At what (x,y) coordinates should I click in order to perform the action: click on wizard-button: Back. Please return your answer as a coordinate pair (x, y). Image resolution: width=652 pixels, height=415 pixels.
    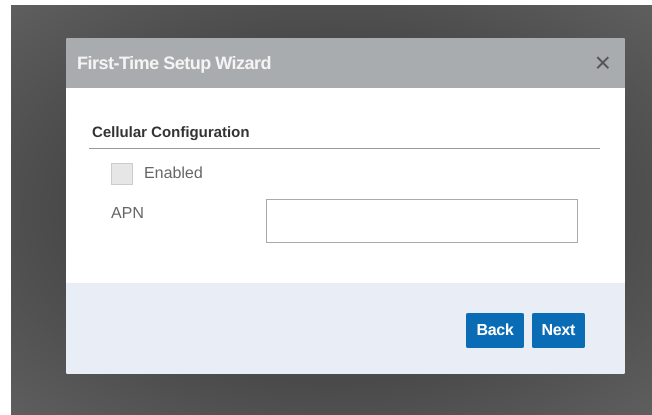
    Looking at the image, I should click on (495, 330).